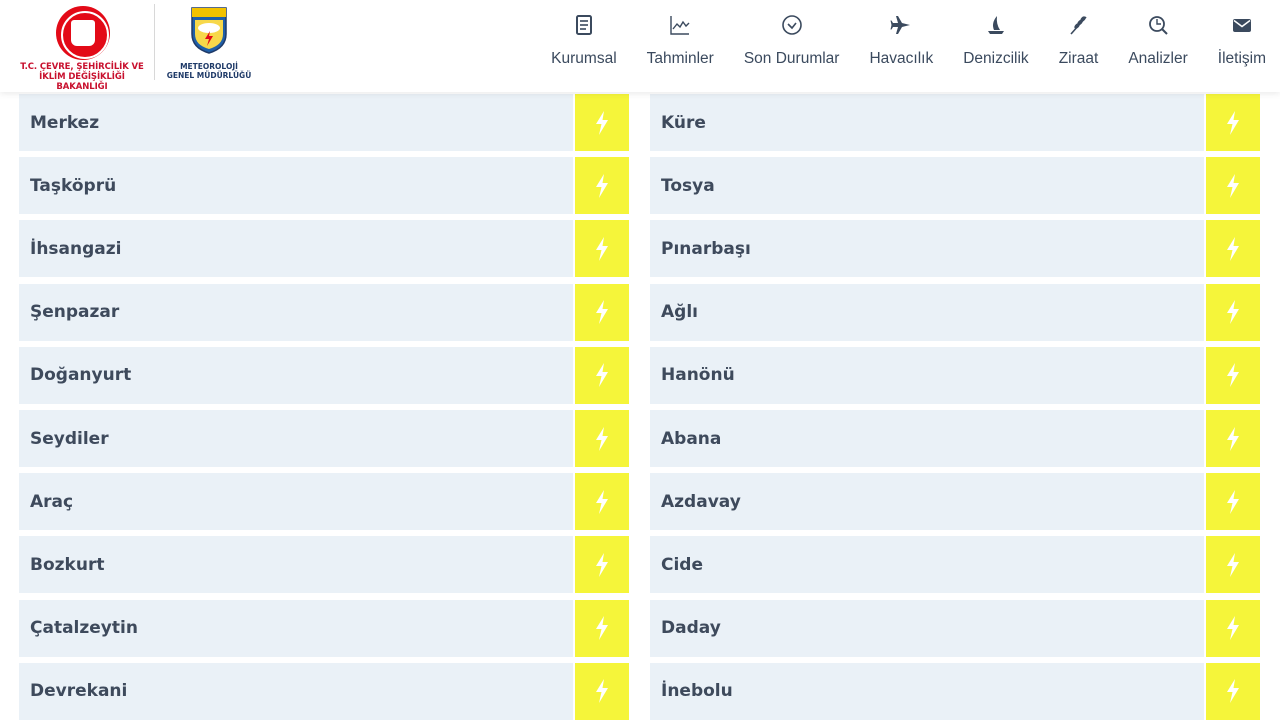  I want to click on district-row-ağlı: Ağlı, so click(955, 312).